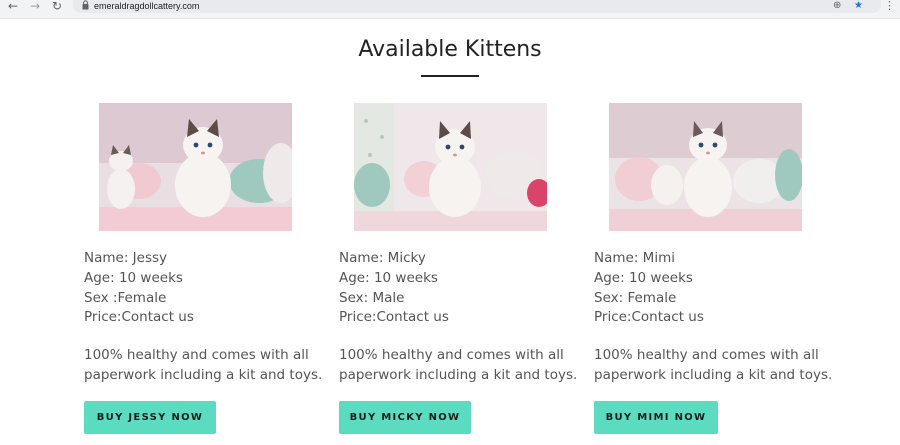 The width and height of the screenshot is (900, 445). Describe the element at coordinates (405, 417) in the screenshot. I see `buy-micky-button: BUY MICKY NOW` at that location.